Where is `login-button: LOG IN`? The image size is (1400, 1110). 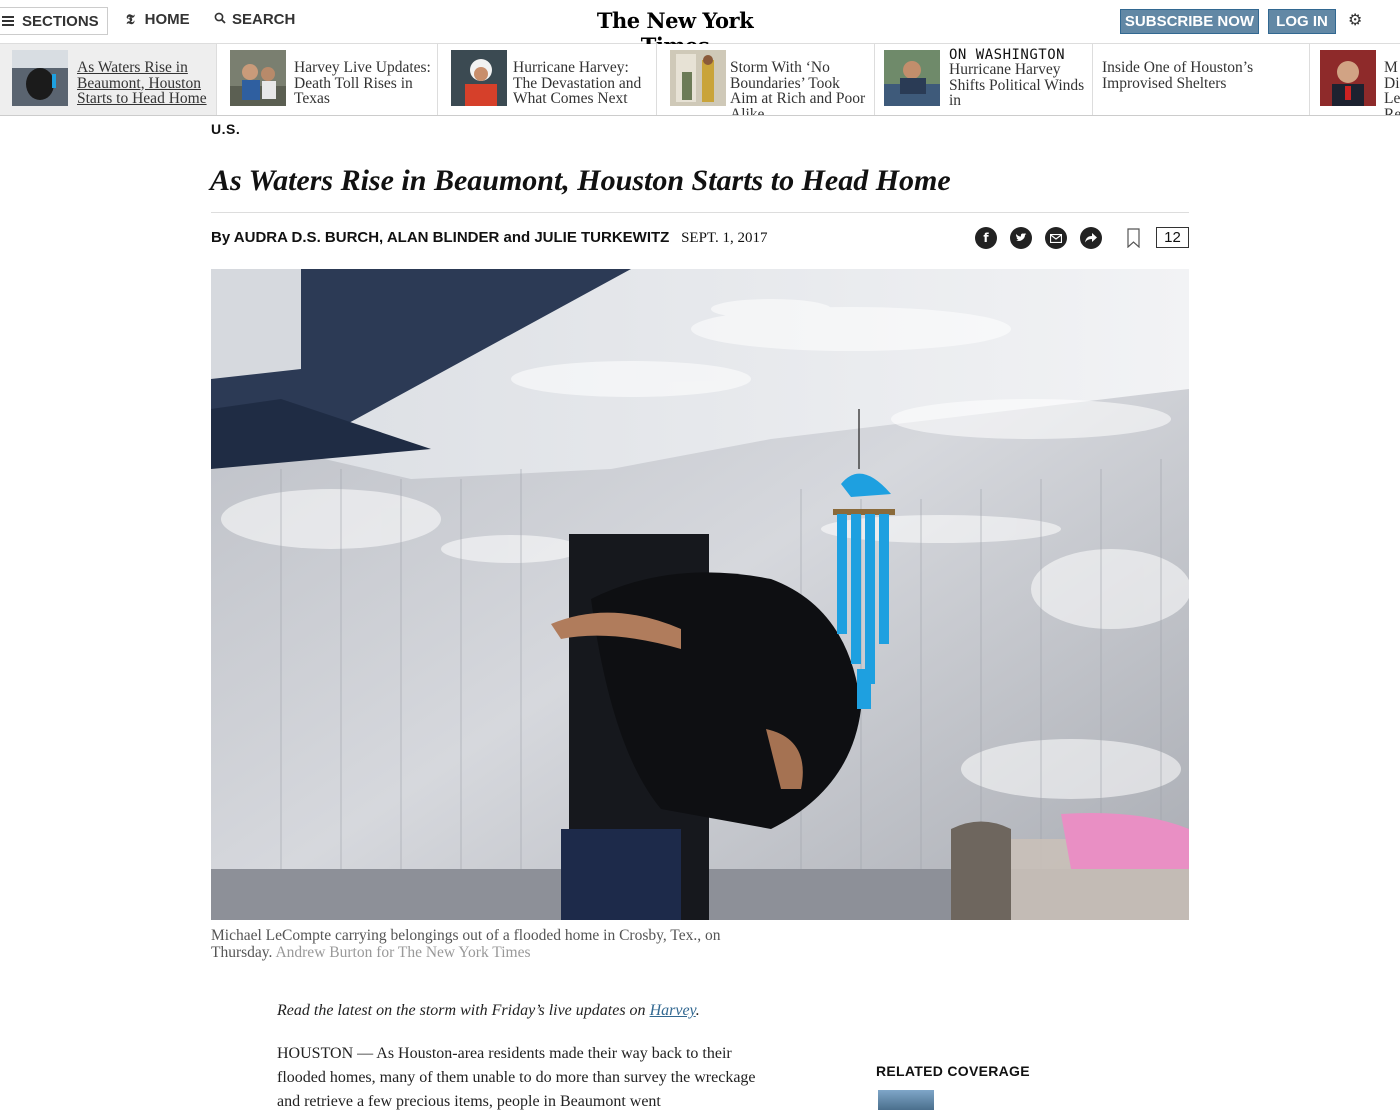 login-button: LOG IN is located at coordinates (1302, 21).